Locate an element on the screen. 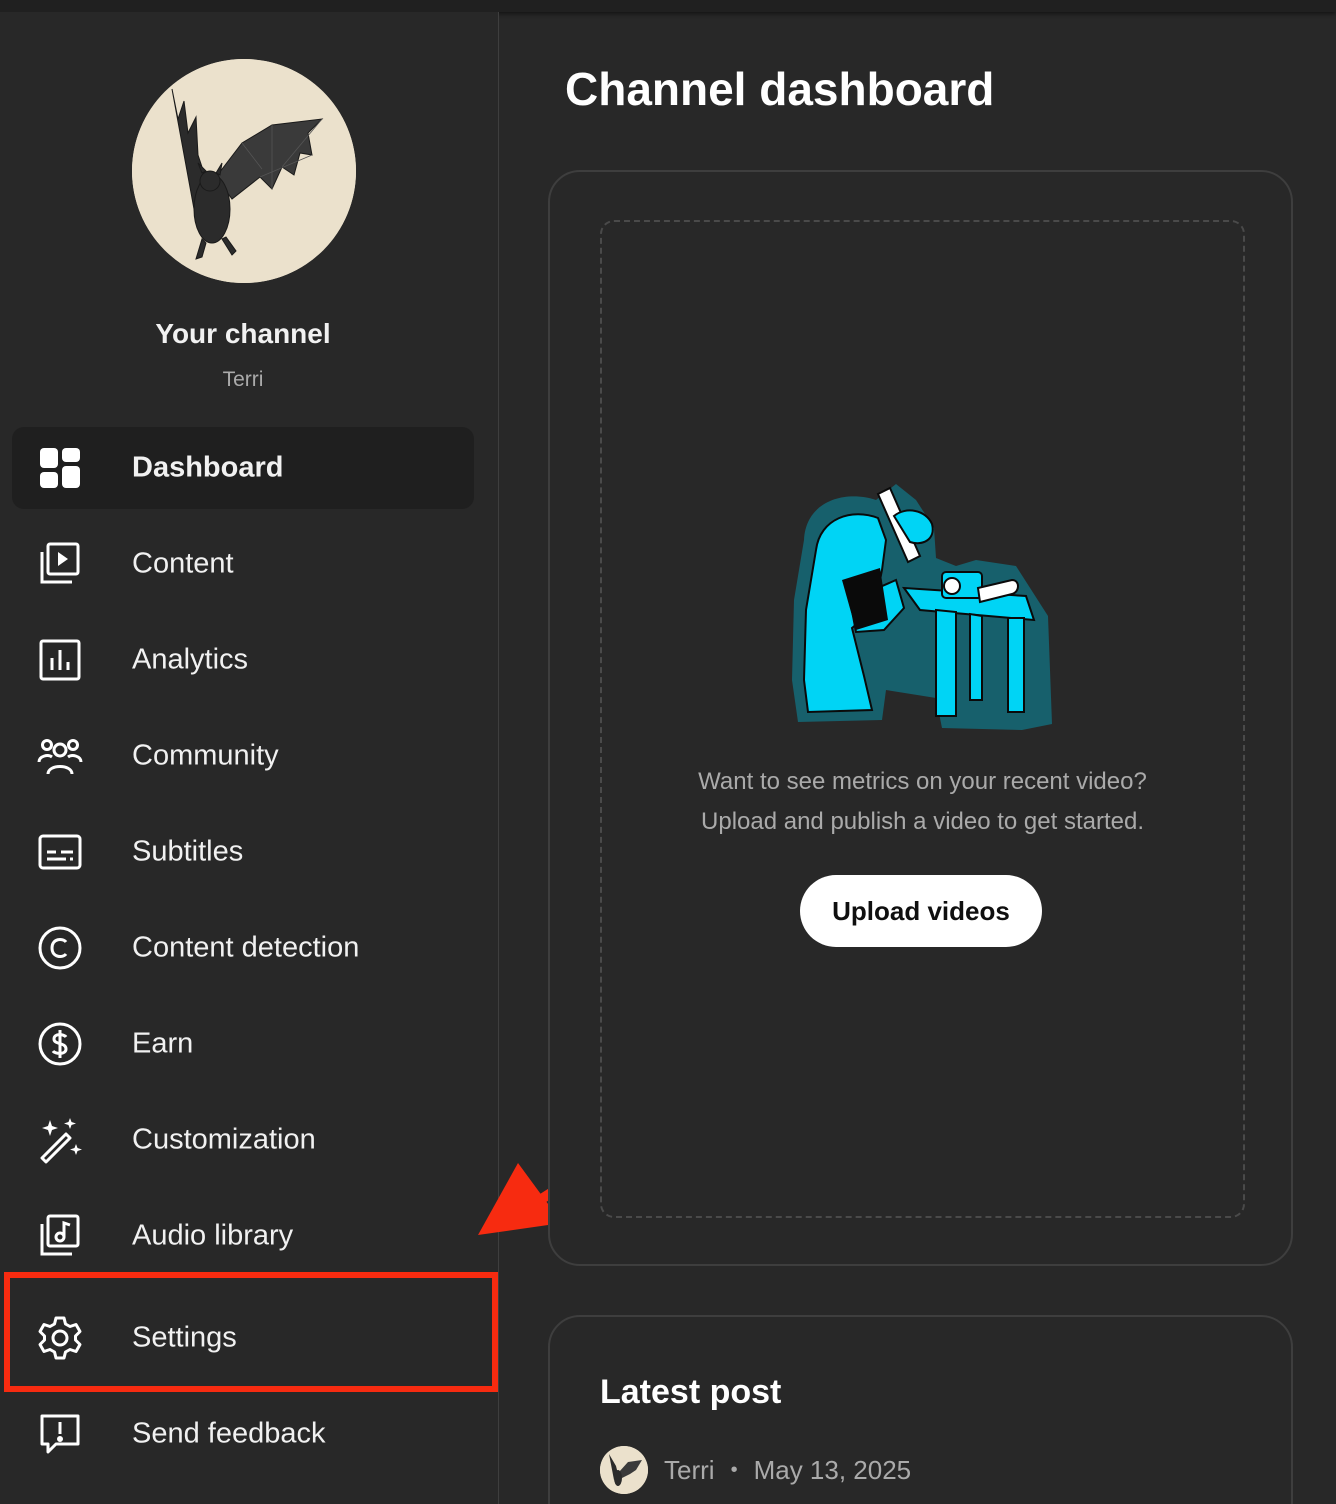  sidebar-item-settings: Settings is located at coordinates (243, 1338).